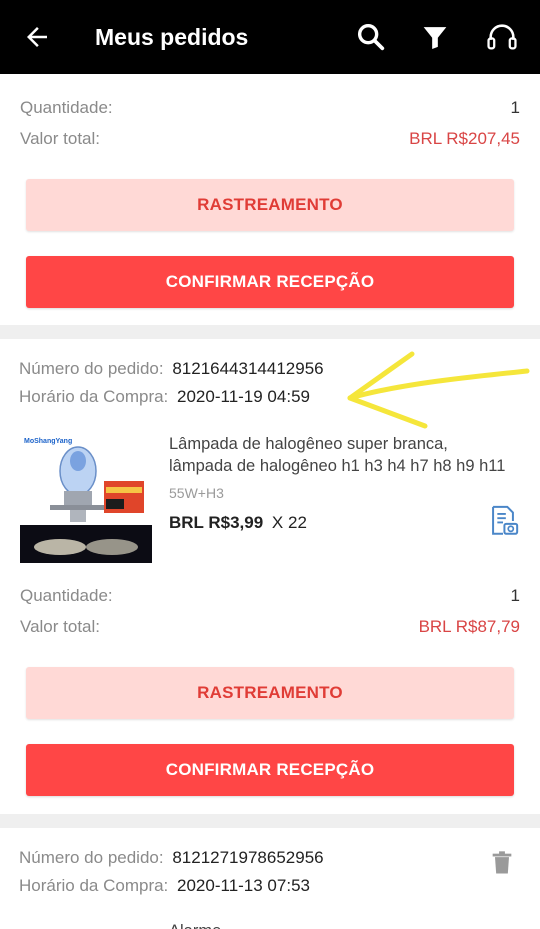 The width and height of the screenshot is (540, 929). Describe the element at coordinates (270, 627) in the screenshot. I see `total-row: Valor total: BRL R$87,79` at that location.